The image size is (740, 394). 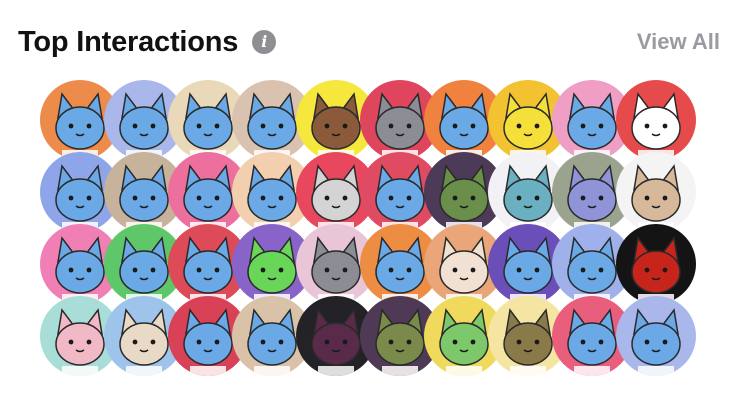 I want to click on title-group: Top Interactions i, so click(x=147, y=42).